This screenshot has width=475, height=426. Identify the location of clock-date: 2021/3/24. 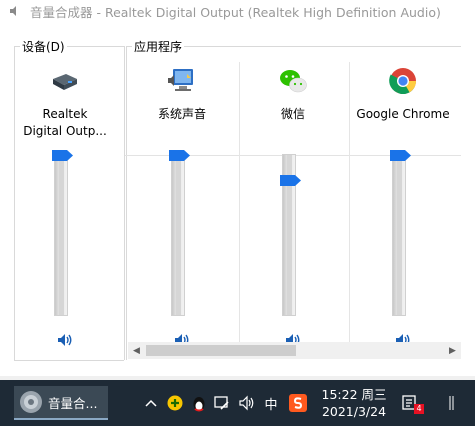
(354, 411).